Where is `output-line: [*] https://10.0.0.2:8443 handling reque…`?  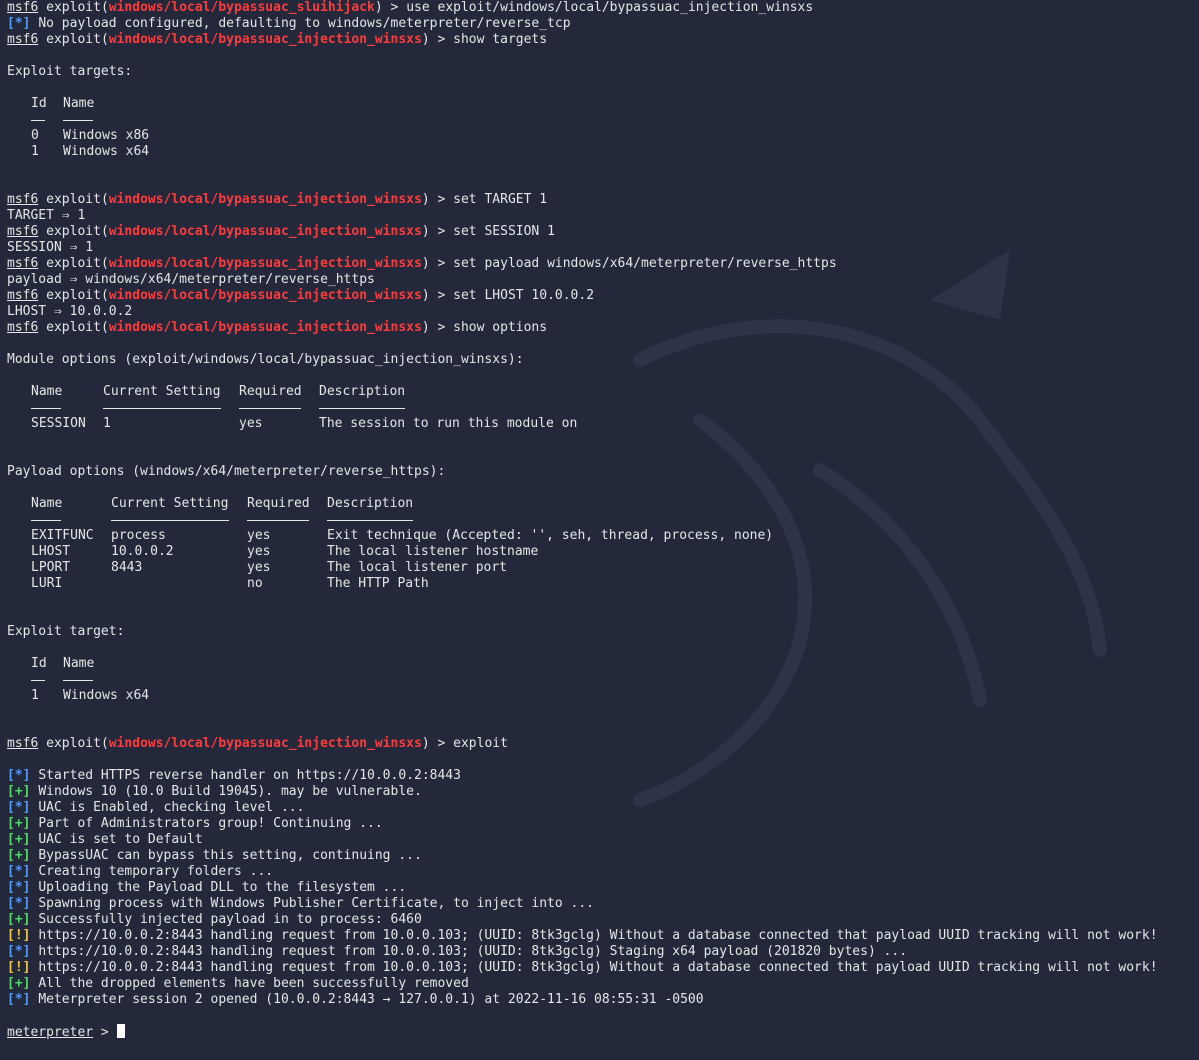
output-line: [*] https://10.0.0.2:8443 handling reque… is located at coordinates (603, 952).